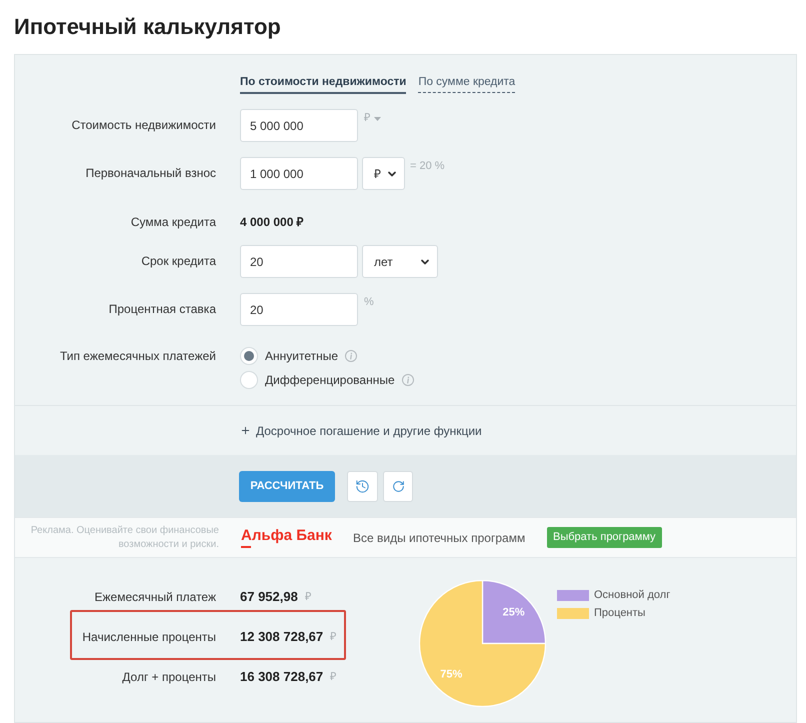 Image resolution: width=806 pixels, height=723 pixels. Describe the element at coordinates (383, 173) in the screenshot. I see `dropdown: ₽` at that location.